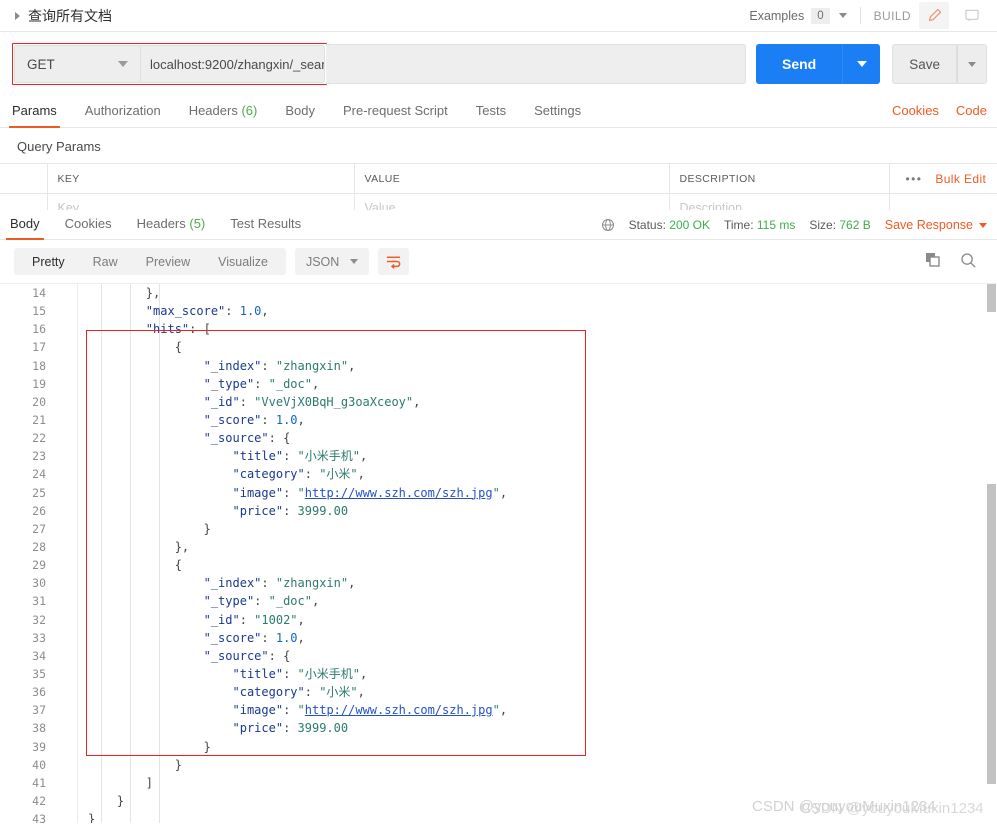 This screenshot has height=826, width=997. What do you see at coordinates (924, 64) in the screenshot?
I see `save-button: Save` at bounding box center [924, 64].